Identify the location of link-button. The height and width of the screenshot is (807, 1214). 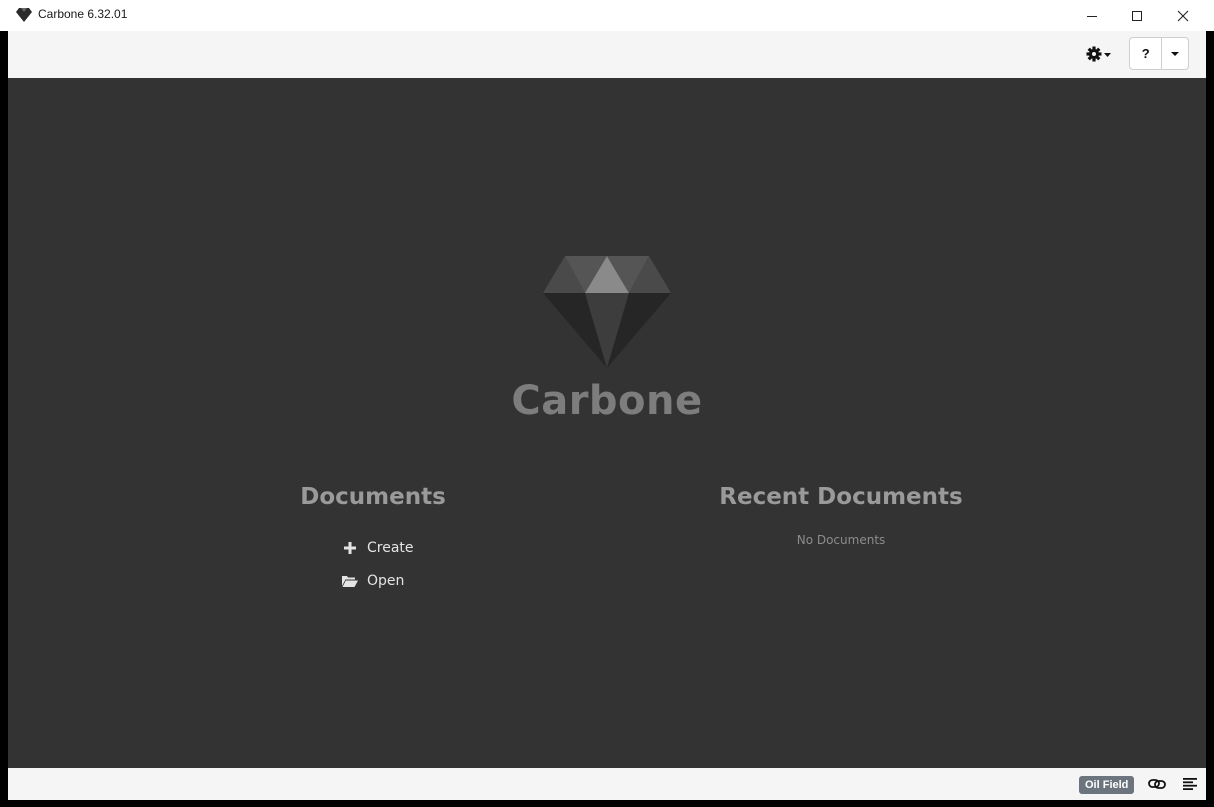
(1157, 784).